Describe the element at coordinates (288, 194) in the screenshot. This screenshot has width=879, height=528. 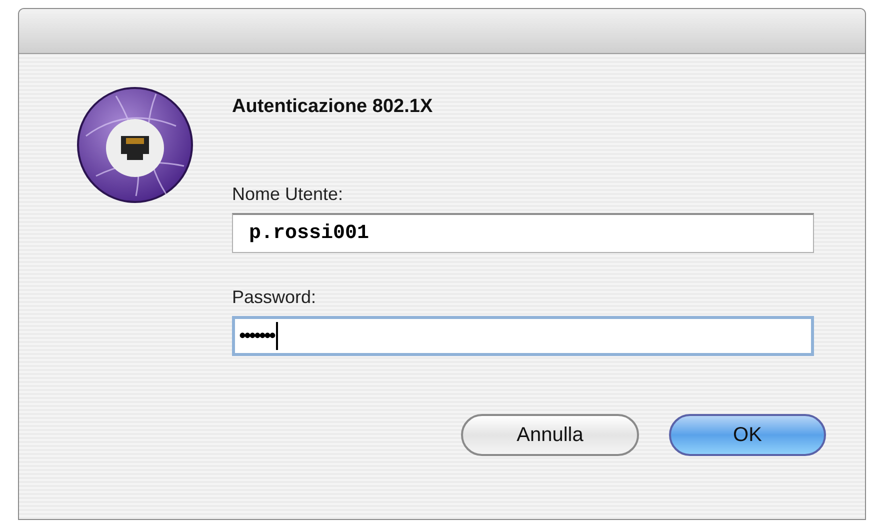
I see `field-label: Nome Utente:` at that location.